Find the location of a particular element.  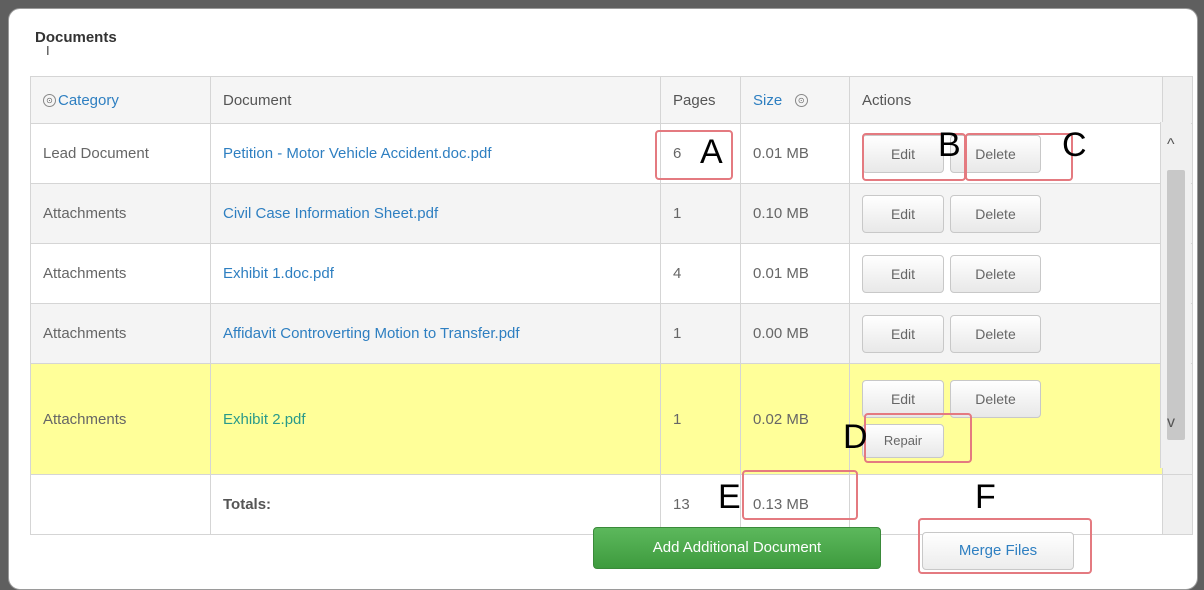

column-header-category: ⊙ Category is located at coordinates (120, 100).